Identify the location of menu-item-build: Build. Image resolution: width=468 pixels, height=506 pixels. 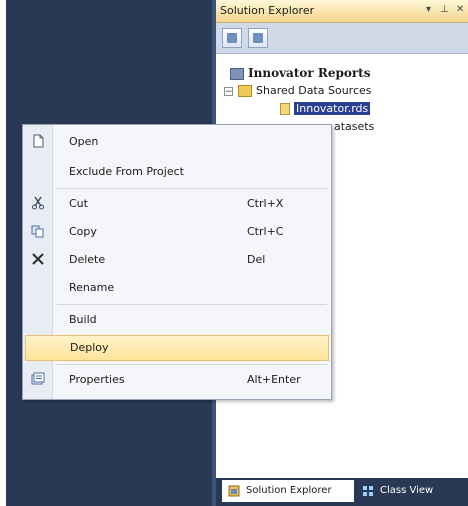
(177, 320).